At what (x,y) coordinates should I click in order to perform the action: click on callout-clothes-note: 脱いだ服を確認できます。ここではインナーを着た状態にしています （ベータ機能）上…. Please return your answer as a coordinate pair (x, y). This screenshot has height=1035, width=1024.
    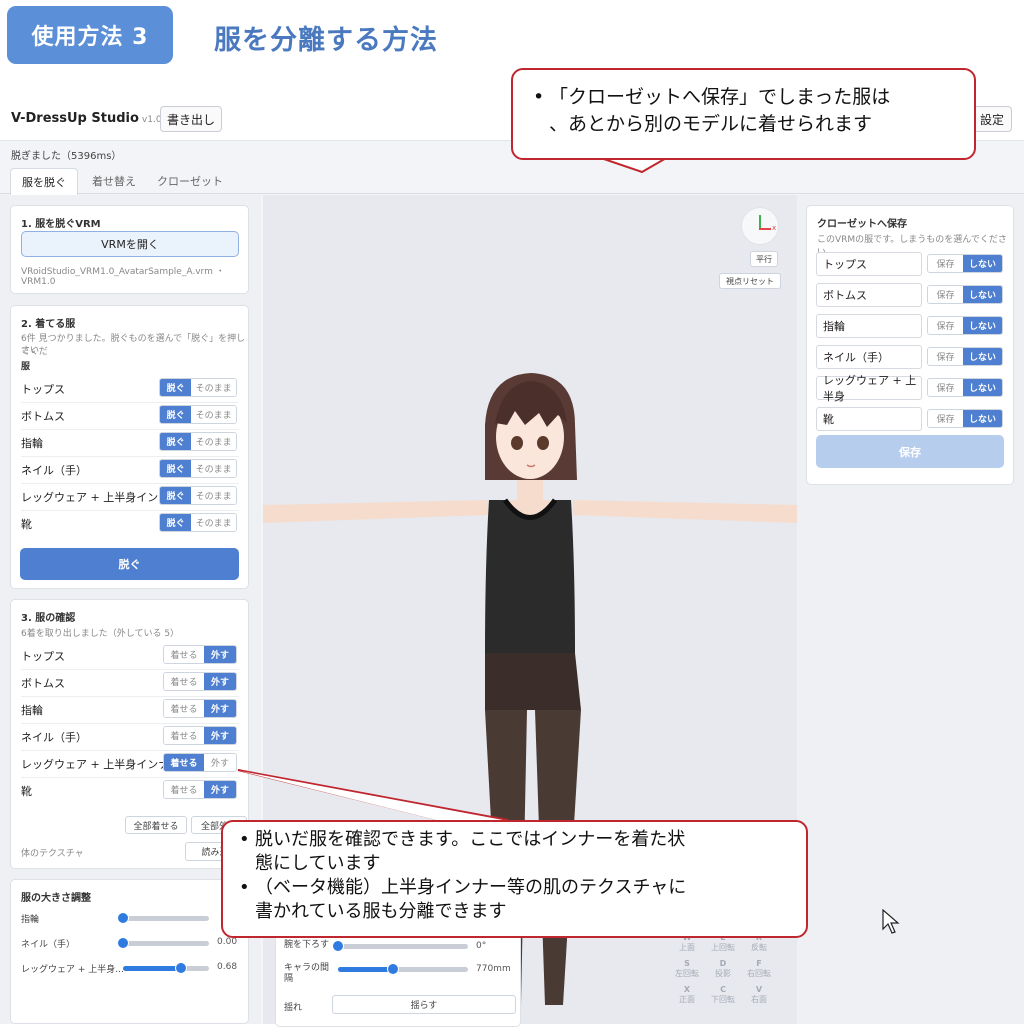
    Looking at the image, I should click on (514, 879).